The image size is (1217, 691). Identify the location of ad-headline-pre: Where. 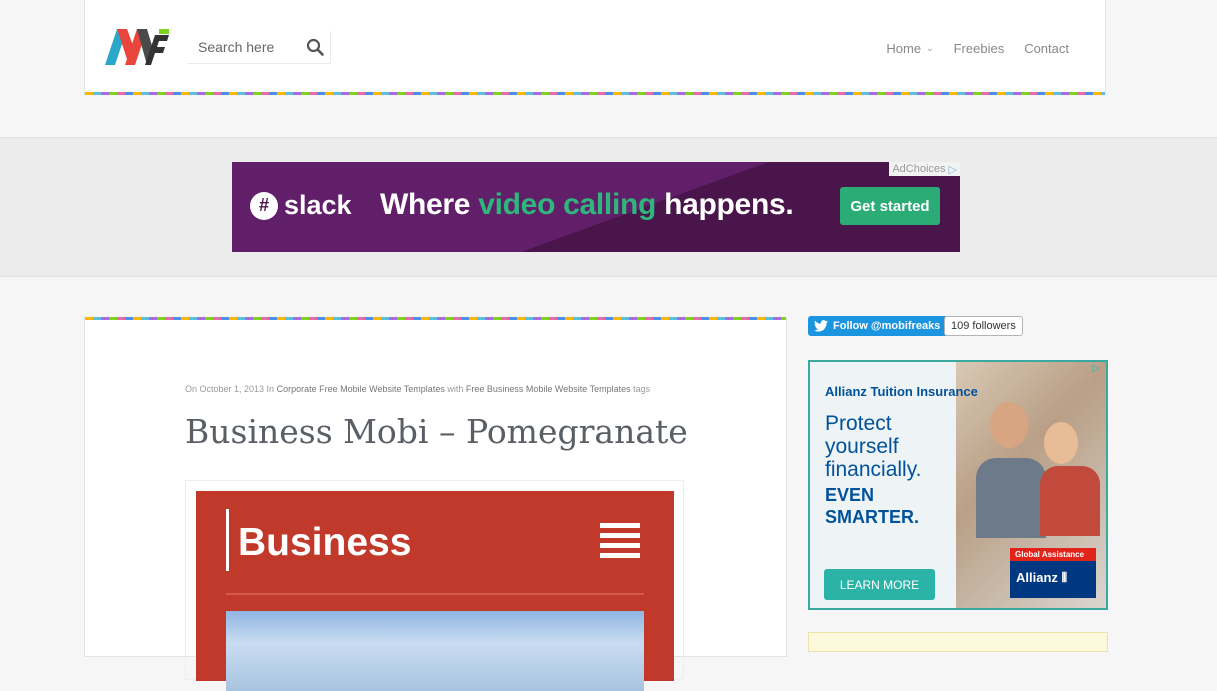
(429, 204).